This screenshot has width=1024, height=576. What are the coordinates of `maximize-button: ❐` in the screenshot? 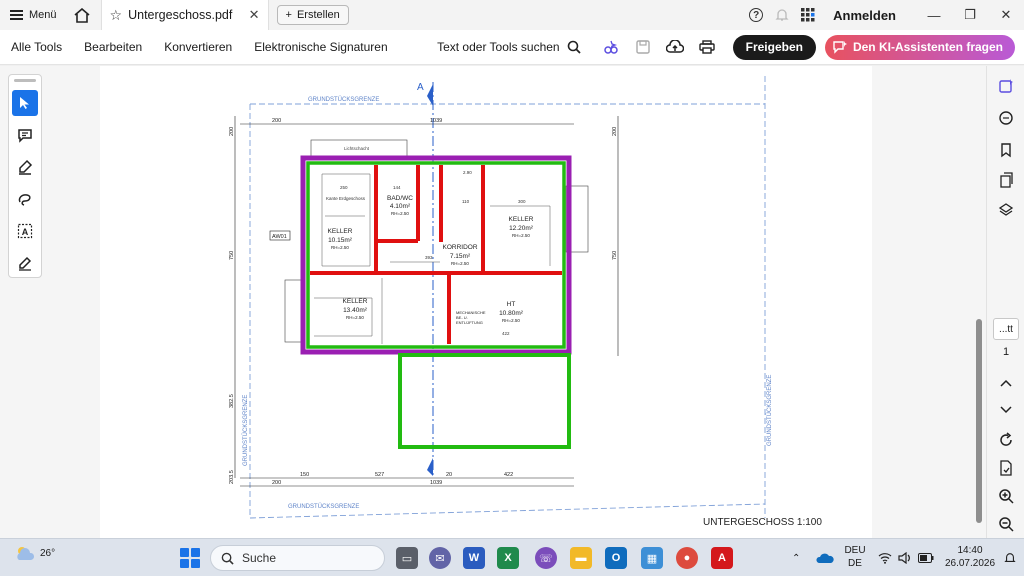 It's located at (970, 15).